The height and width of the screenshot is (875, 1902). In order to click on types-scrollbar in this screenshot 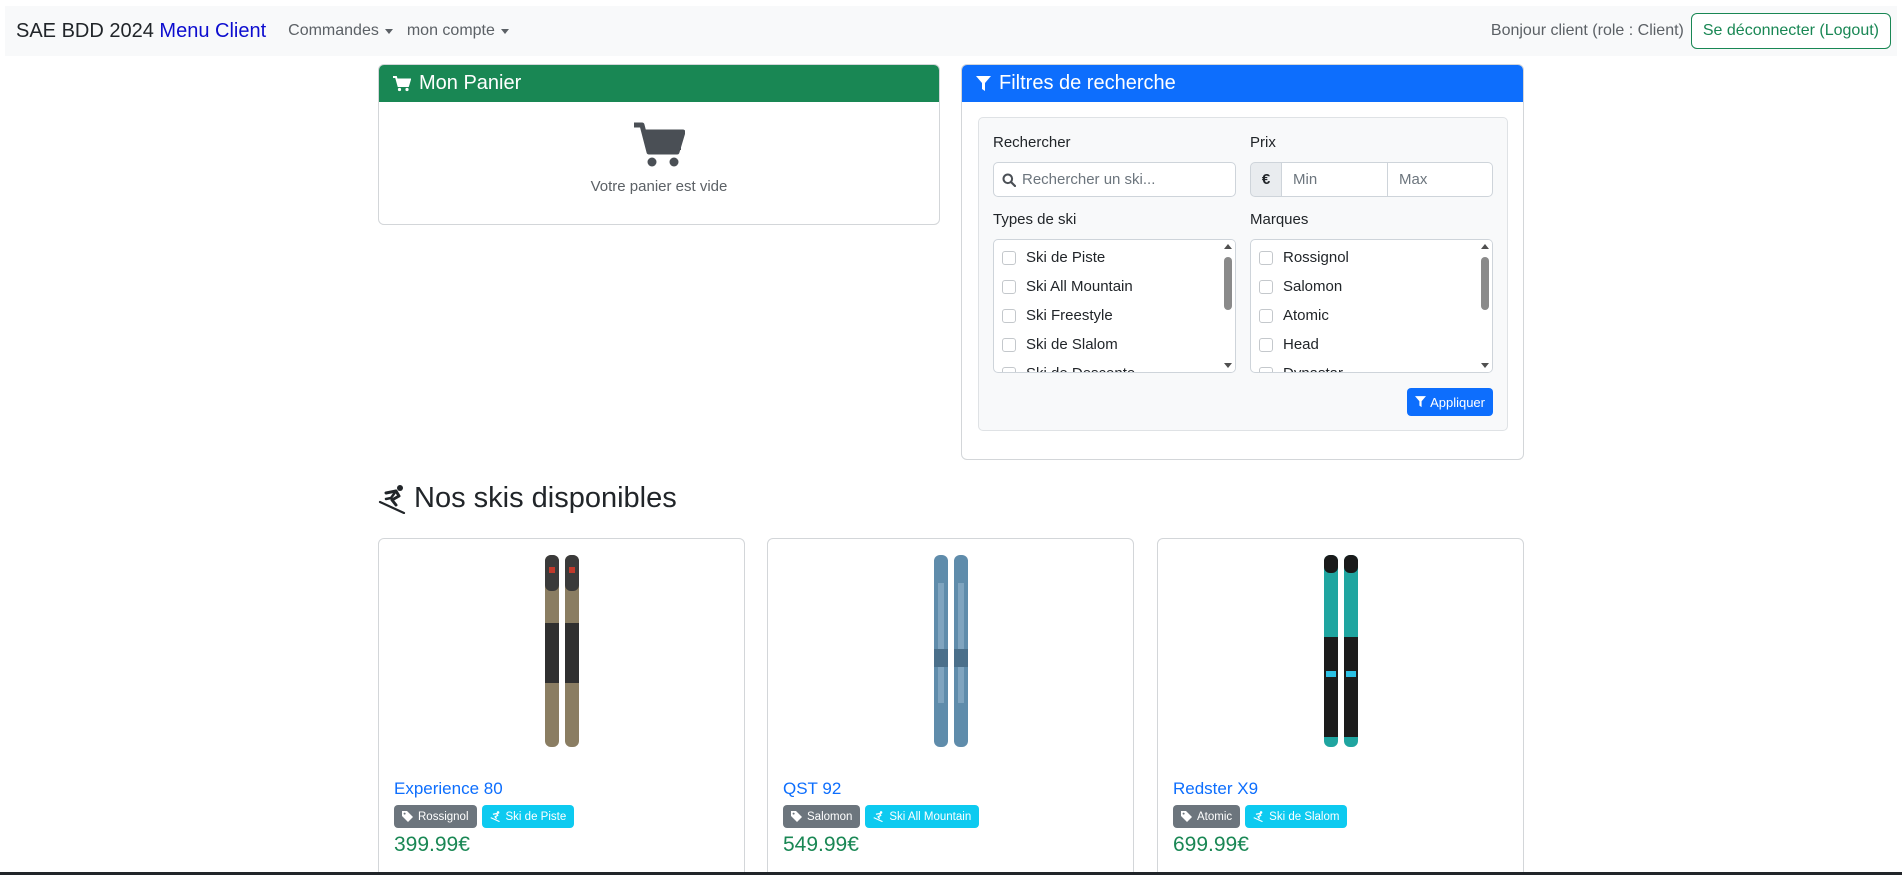, I will do `click(1228, 306)`.